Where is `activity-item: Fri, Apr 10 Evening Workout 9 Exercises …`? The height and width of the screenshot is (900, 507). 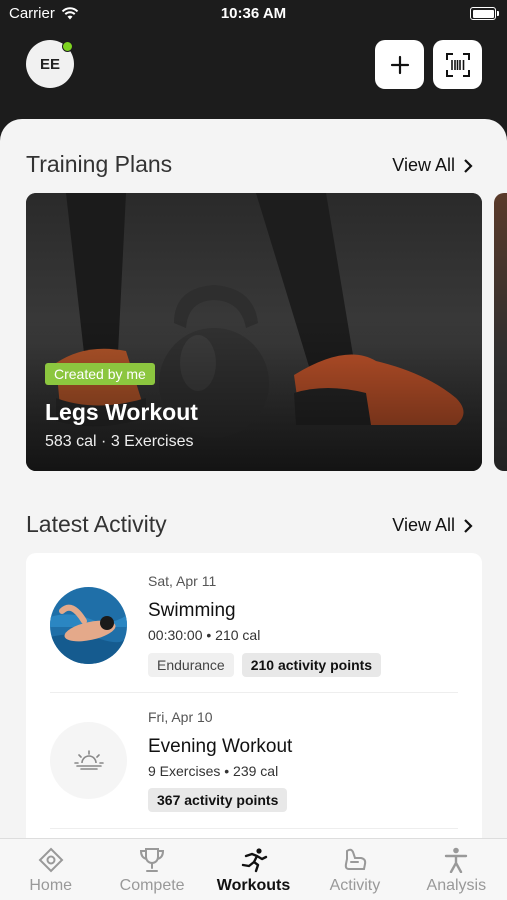
activity-item: Fri, Apr 10 Evening Workout 9 Exercises … is located at coordinates (254, 761).